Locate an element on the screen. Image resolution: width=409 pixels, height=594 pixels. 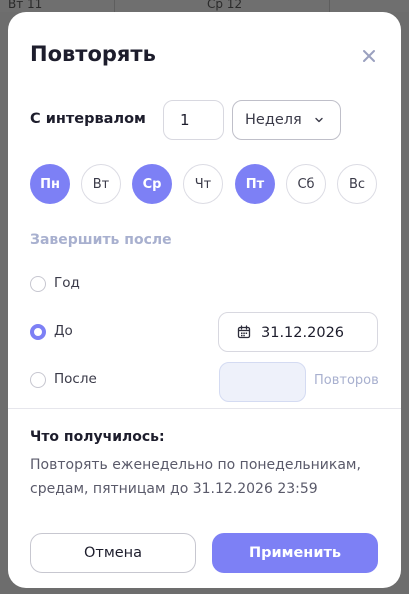
interval-label: С интервалом is located at coordinates (88, 119).